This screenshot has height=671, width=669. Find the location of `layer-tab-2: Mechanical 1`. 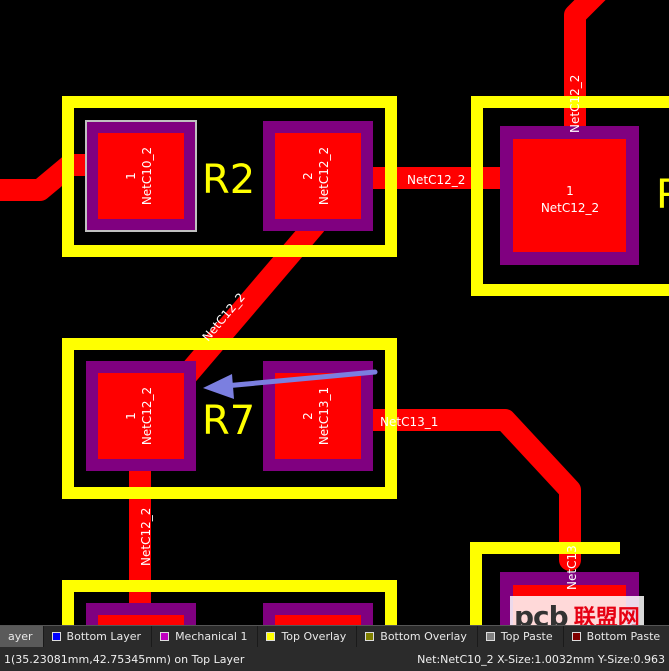

layer-tab-2: Mechanical 1 is located at coordinates (205, 636).